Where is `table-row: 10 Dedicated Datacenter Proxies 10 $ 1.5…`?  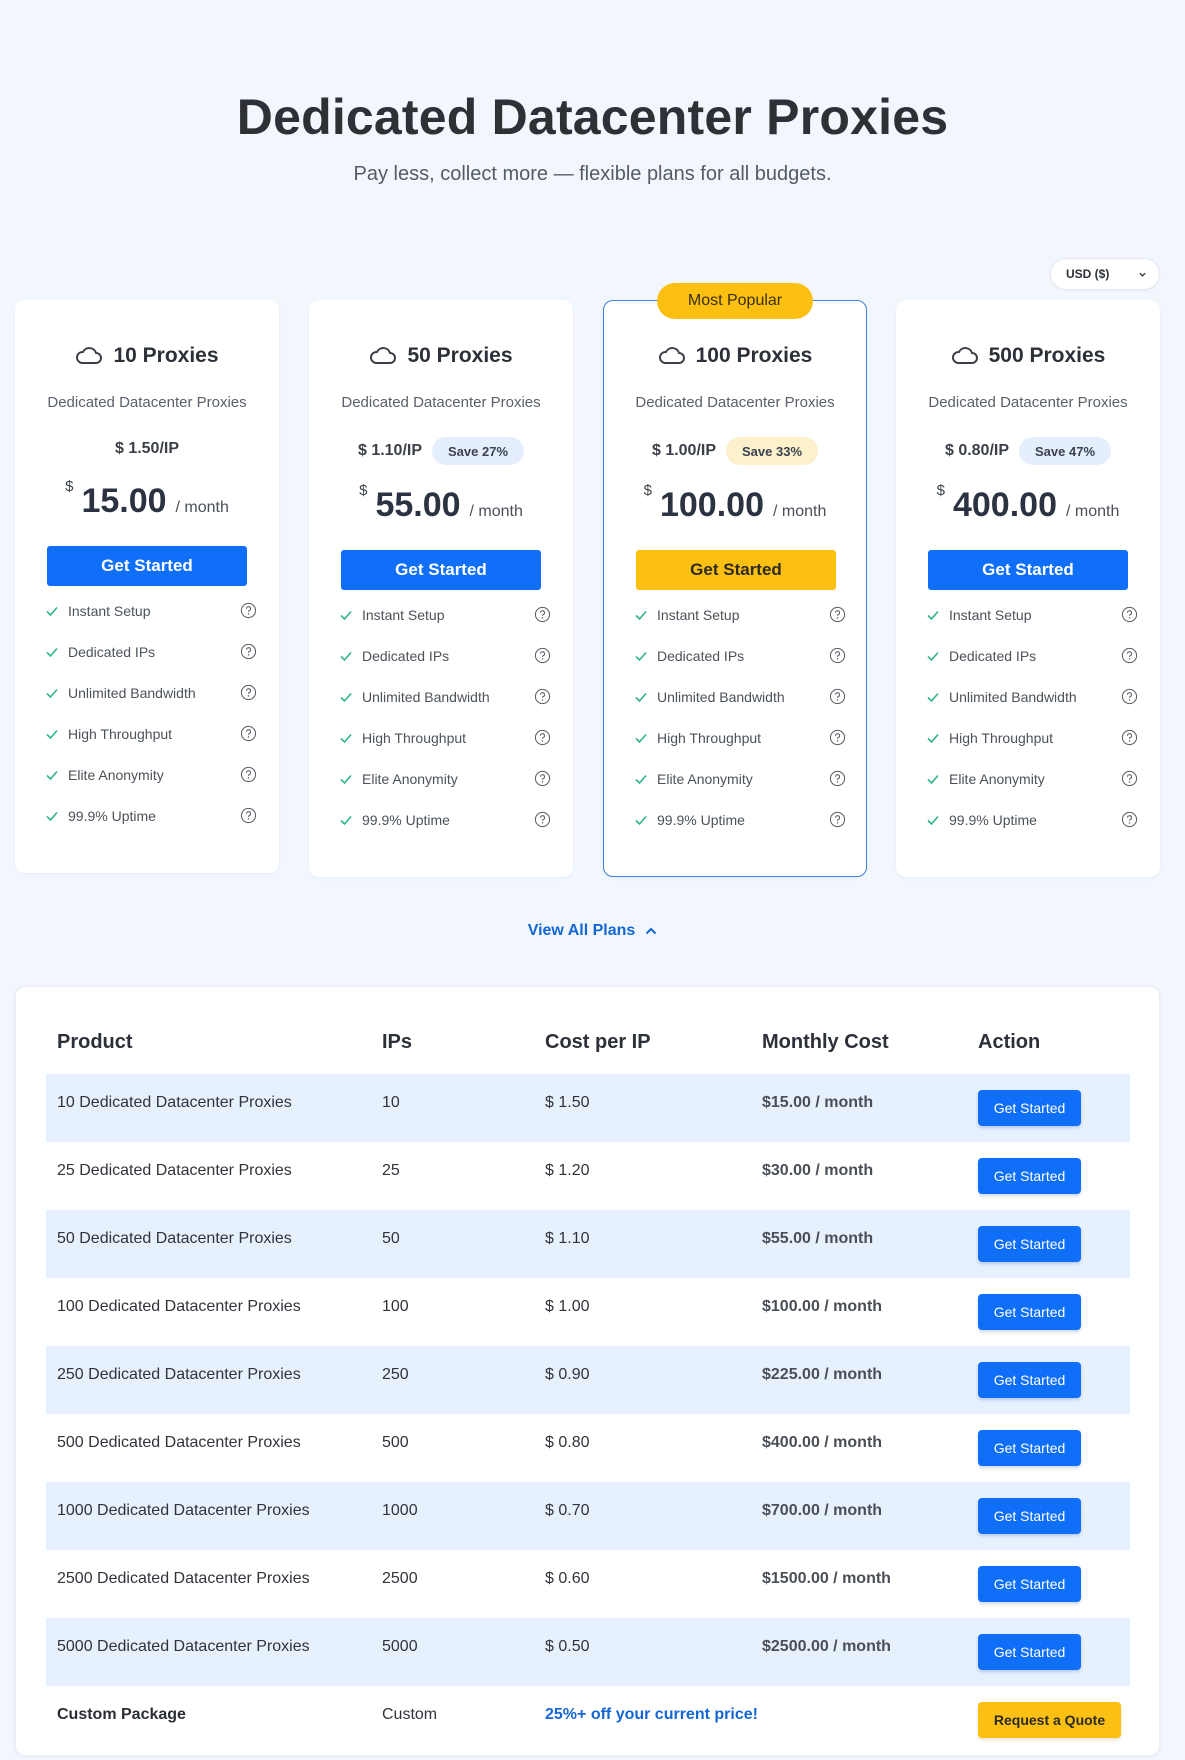 table-row: 10 Dedicated Datacenter Proxies 10 $ 1.5… is located at coordinates (588, 1108).